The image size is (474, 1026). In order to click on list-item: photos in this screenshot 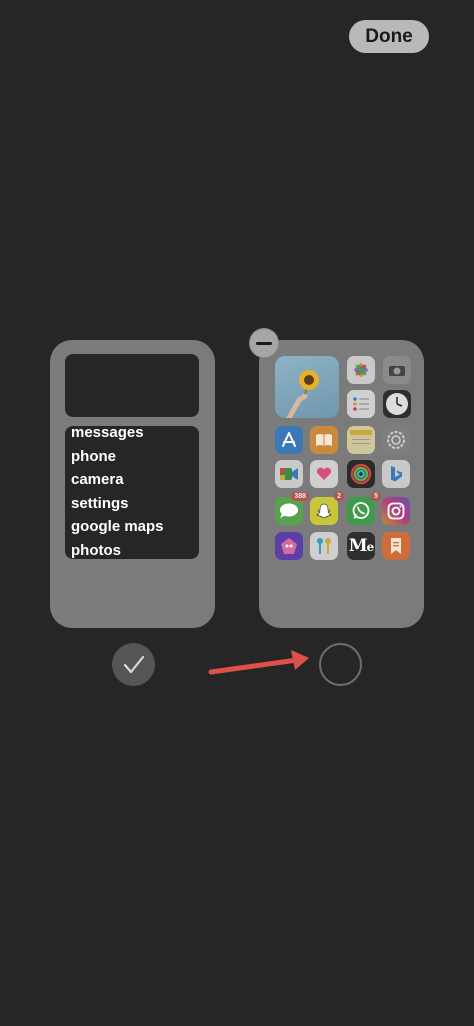, I will do `click(96, 550)`.